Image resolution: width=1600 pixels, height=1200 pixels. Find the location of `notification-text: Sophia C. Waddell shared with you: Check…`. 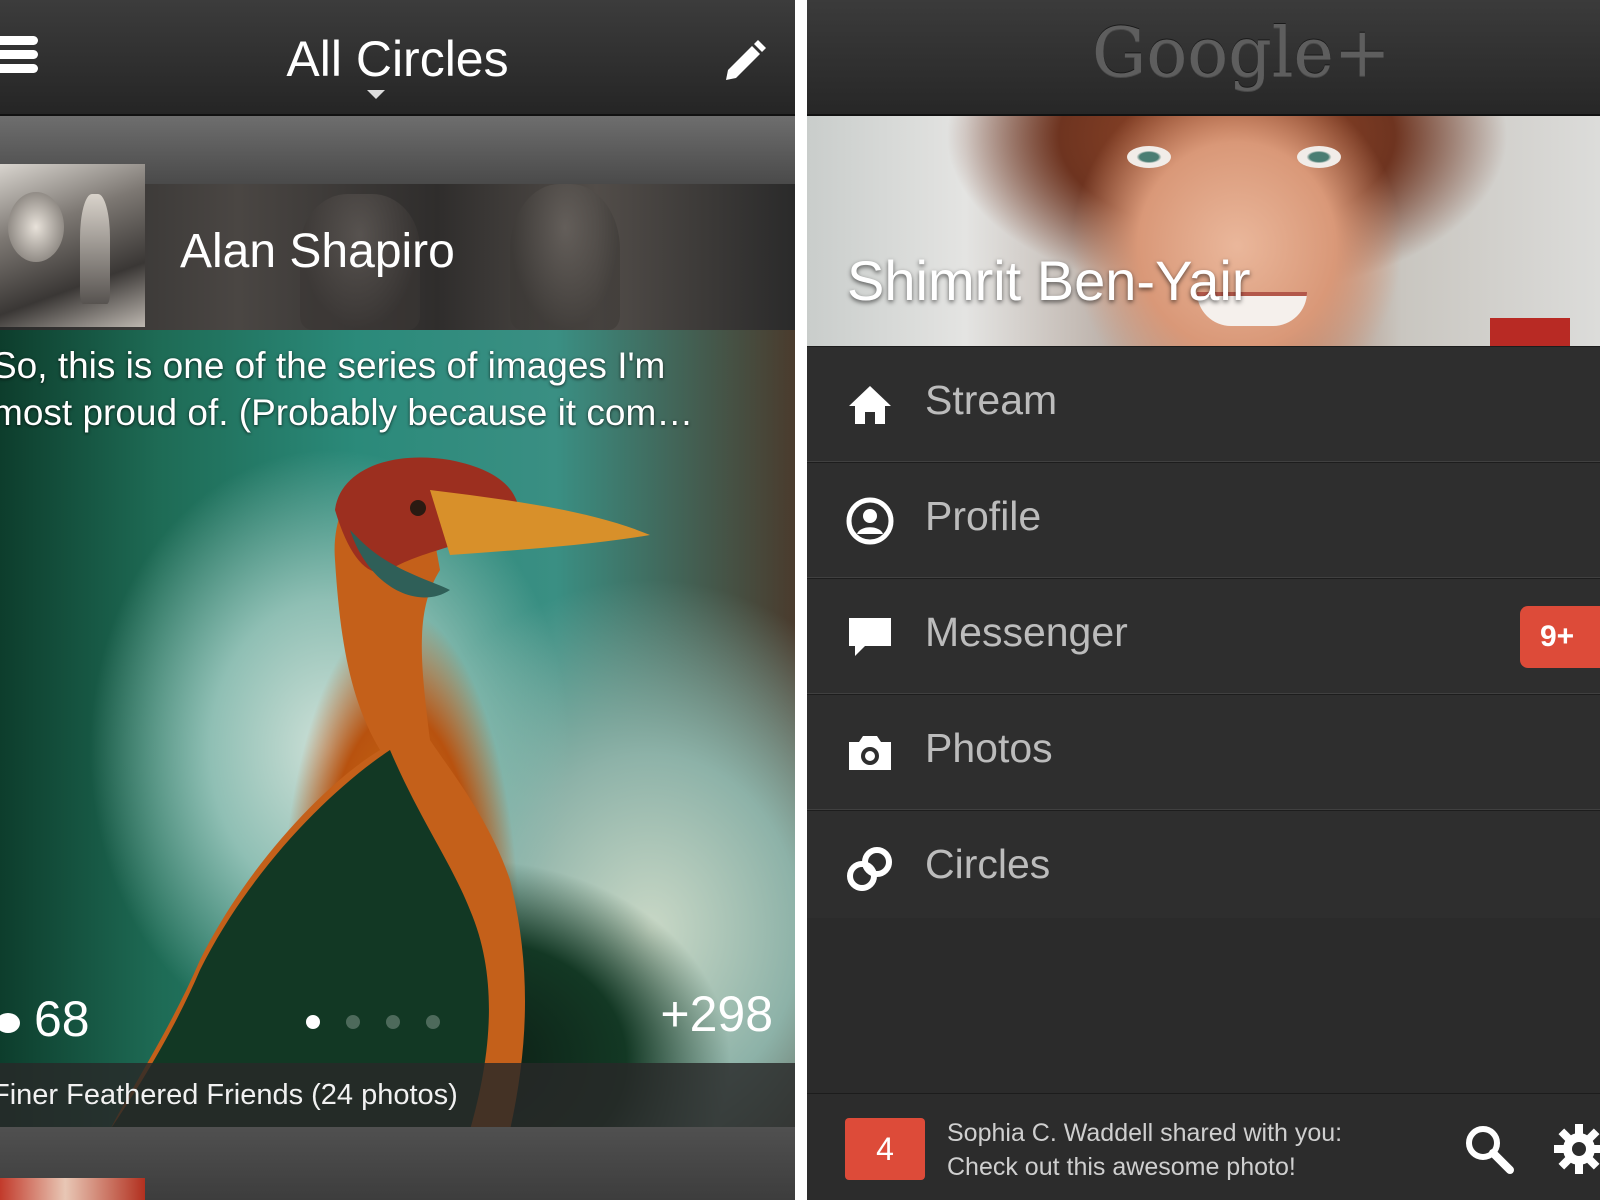

notification-text: Sophia C. Waddell shared with you: Check… is located at coordinates (1144, 1150).